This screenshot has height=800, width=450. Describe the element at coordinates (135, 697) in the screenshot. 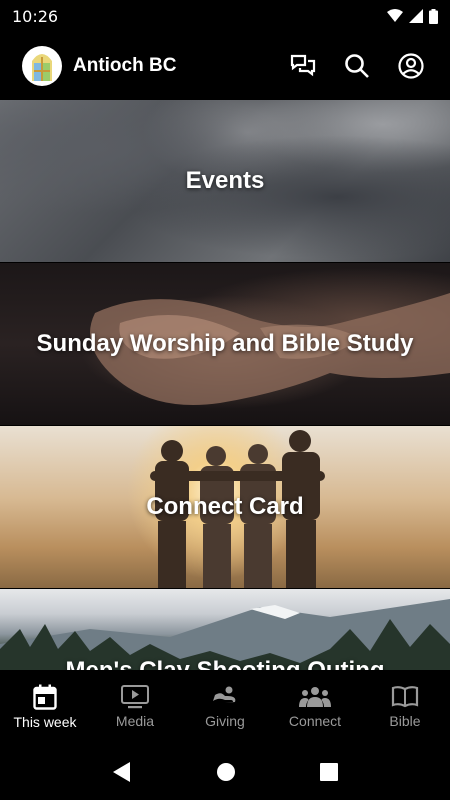

I see `video-icon` at that location.